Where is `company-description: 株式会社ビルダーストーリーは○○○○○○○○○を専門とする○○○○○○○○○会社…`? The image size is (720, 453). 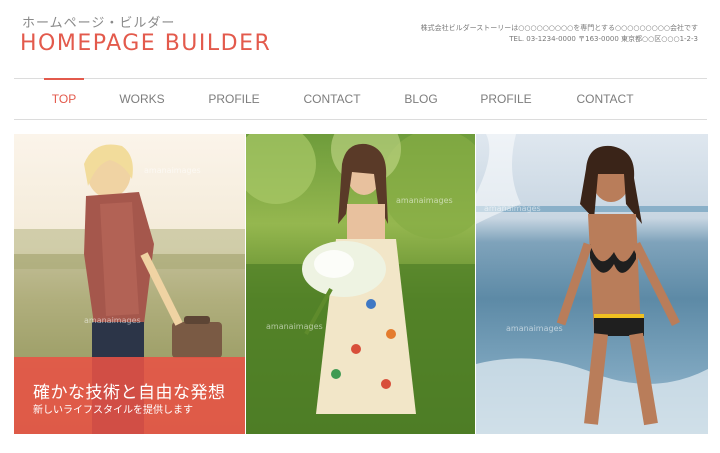 company-description: 株式会社ビルダーストーリーは○○○○○○○○○を専門とする○○○○○○○○○会社… is located at coordinates (559, 28).